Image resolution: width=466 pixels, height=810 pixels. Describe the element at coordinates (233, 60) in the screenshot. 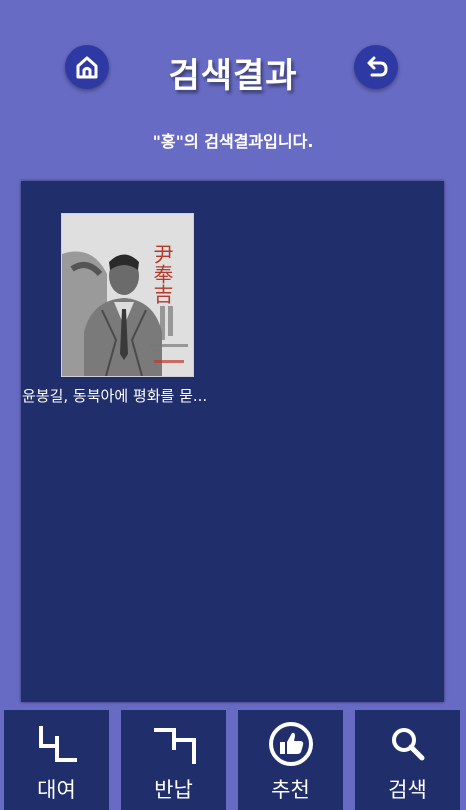

I see `header: 검색결과` at that location.